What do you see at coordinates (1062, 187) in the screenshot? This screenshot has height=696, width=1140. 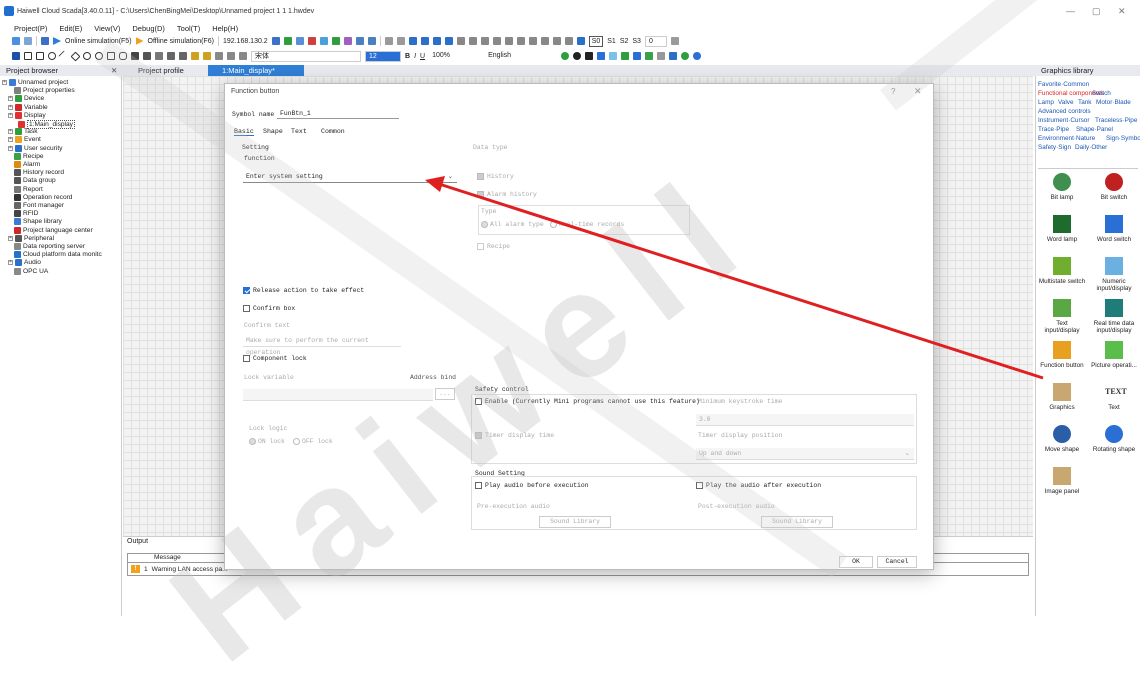 I see `component-item: Bit lamp` at bounding box center [1062, 187].